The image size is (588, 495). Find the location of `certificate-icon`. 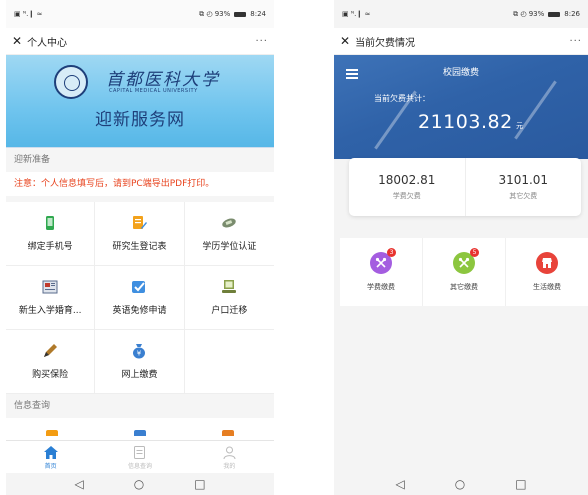

certificate-icon is located at coordinates (229, 223).